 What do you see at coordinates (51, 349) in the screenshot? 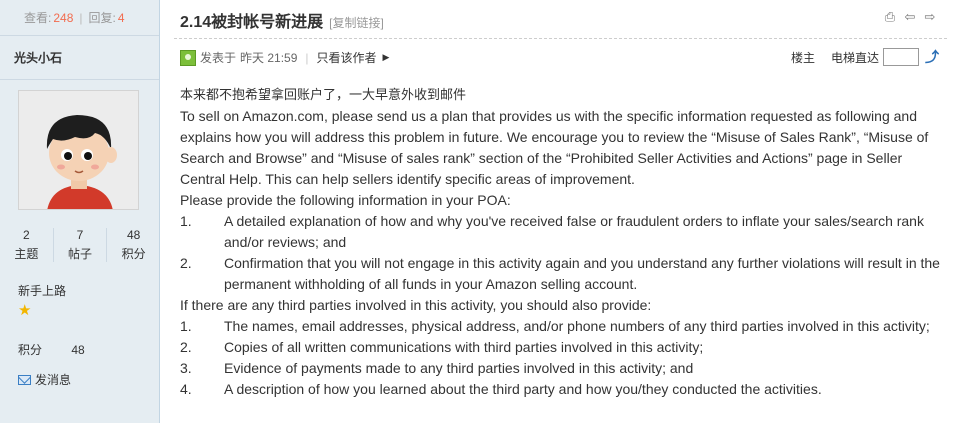
I see `points-row: 积分 48` at bounding box center [51, 349].